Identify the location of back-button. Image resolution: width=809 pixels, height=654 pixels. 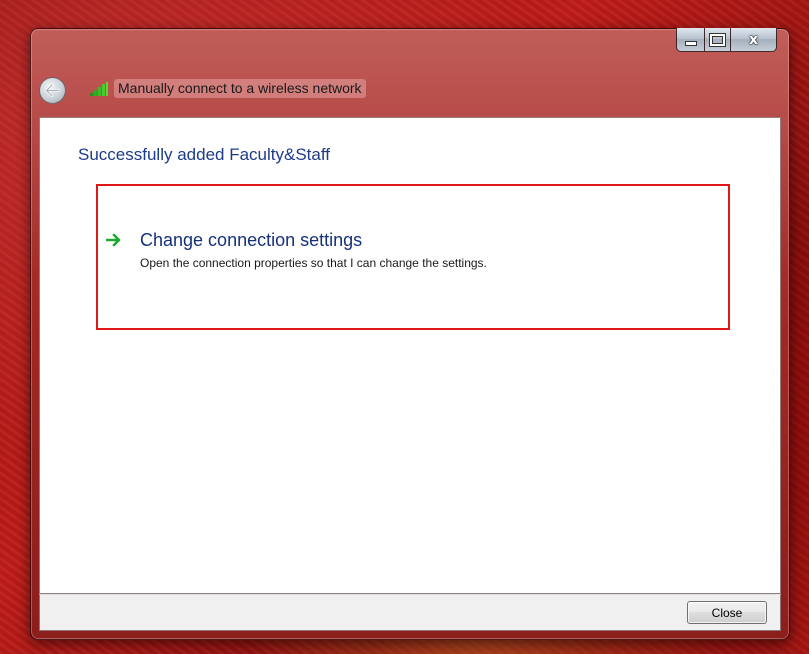
(52, 90).